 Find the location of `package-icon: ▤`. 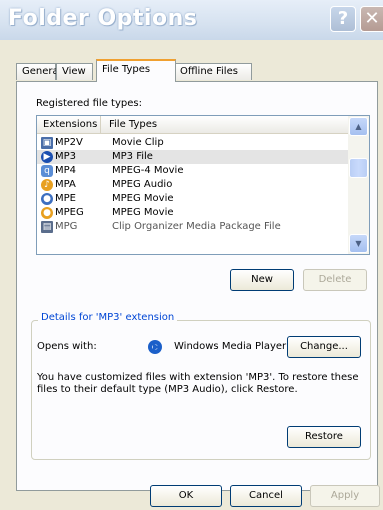

package-icon: ▤ is located at coordinates (47, 227).